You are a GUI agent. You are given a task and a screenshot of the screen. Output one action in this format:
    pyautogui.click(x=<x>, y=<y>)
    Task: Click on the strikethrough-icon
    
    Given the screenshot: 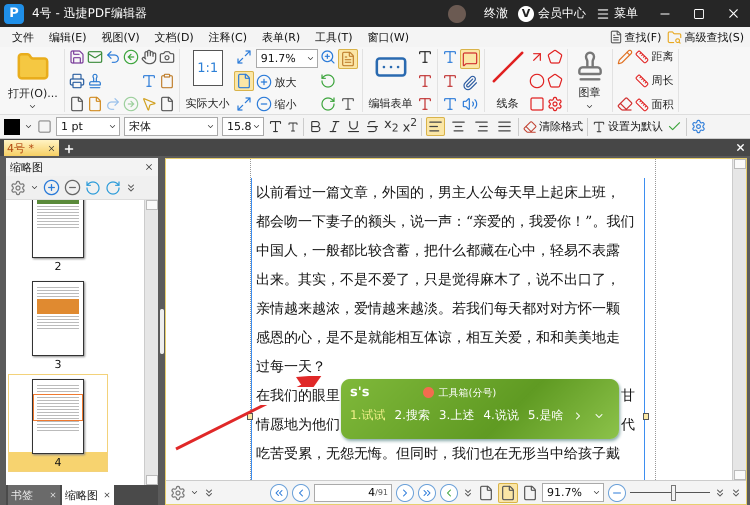 What is the action you would take?
    pyautogui.click(x=372, y=126)
    